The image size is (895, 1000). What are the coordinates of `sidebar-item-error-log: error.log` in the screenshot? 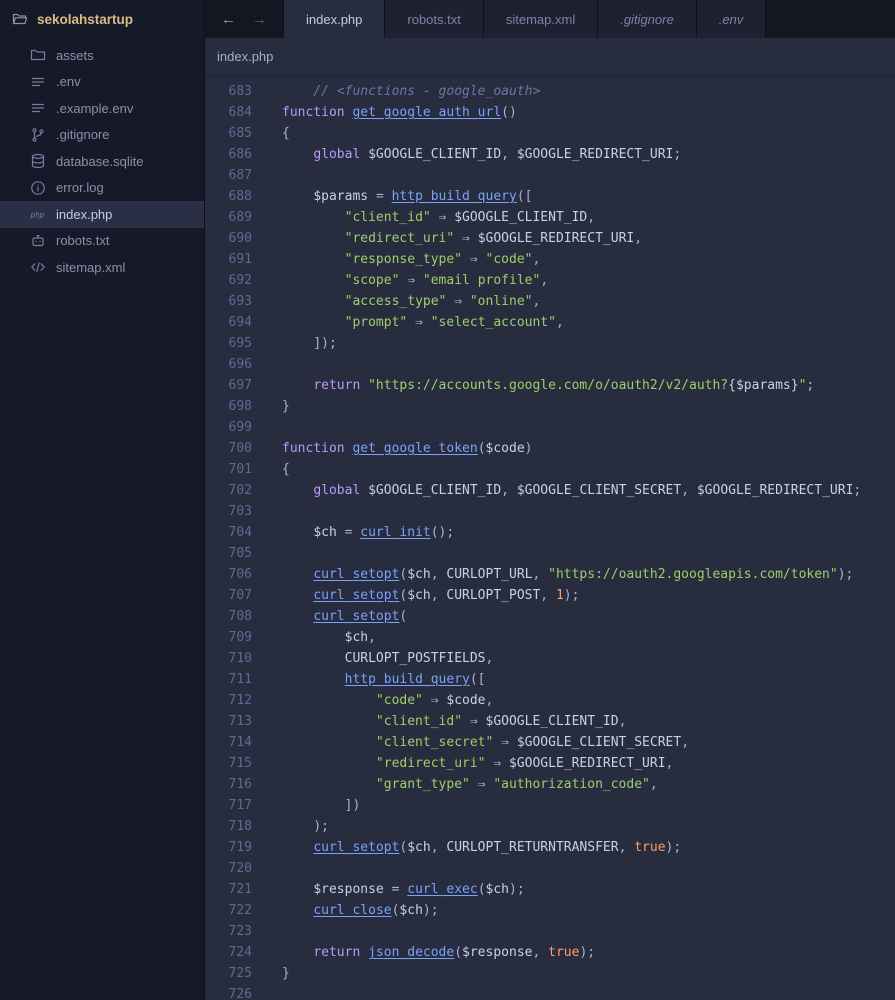 It's located at (102, 188).